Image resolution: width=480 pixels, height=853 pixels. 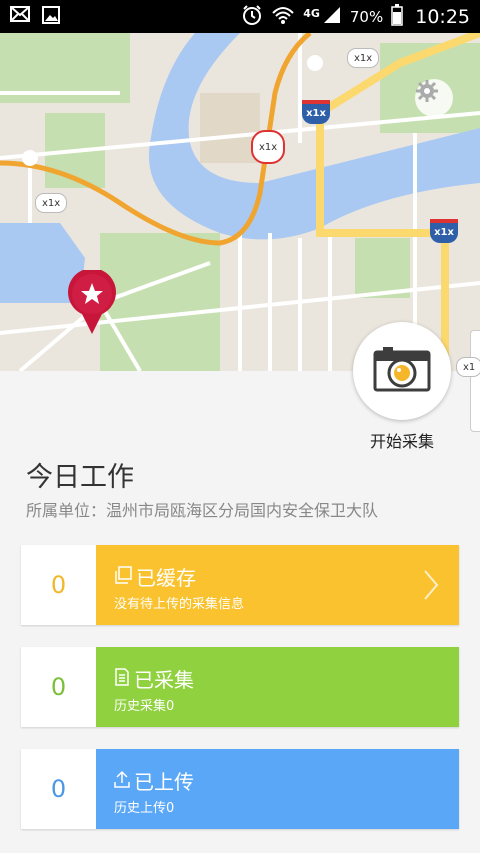 I want to click on settings-button, so click(x=434, y=98).